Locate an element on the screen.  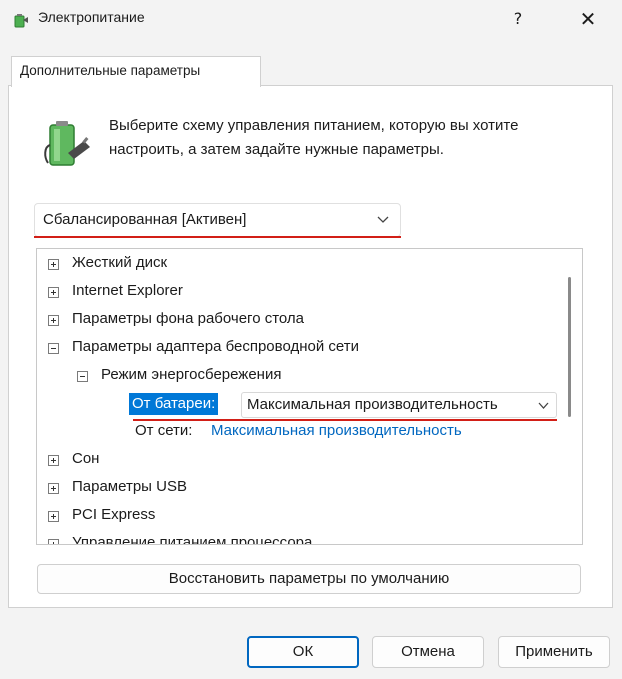
on-battery-dropdown: Максимальная производительность is located at coordinates (399, 405).